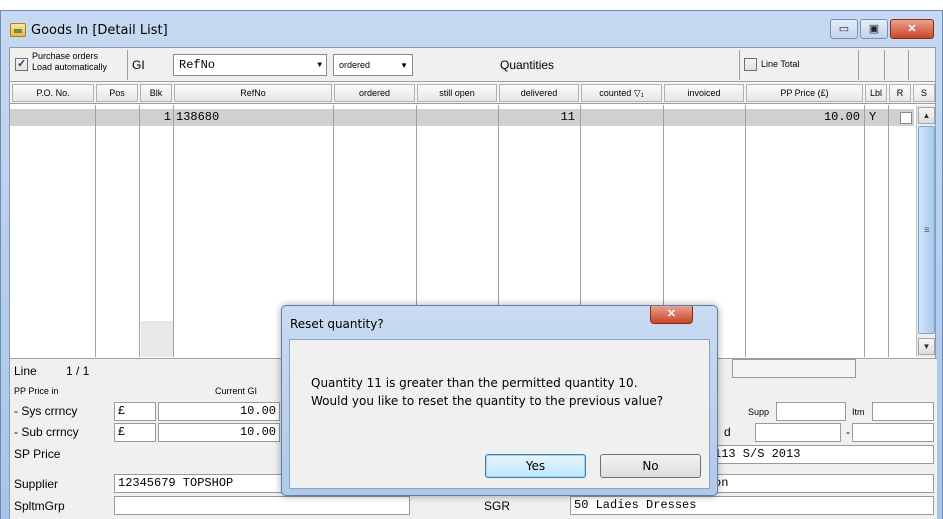 The width and height of the screenshot is (943, 519). I want to click on cell-refno: 138680, so click(197, 117).